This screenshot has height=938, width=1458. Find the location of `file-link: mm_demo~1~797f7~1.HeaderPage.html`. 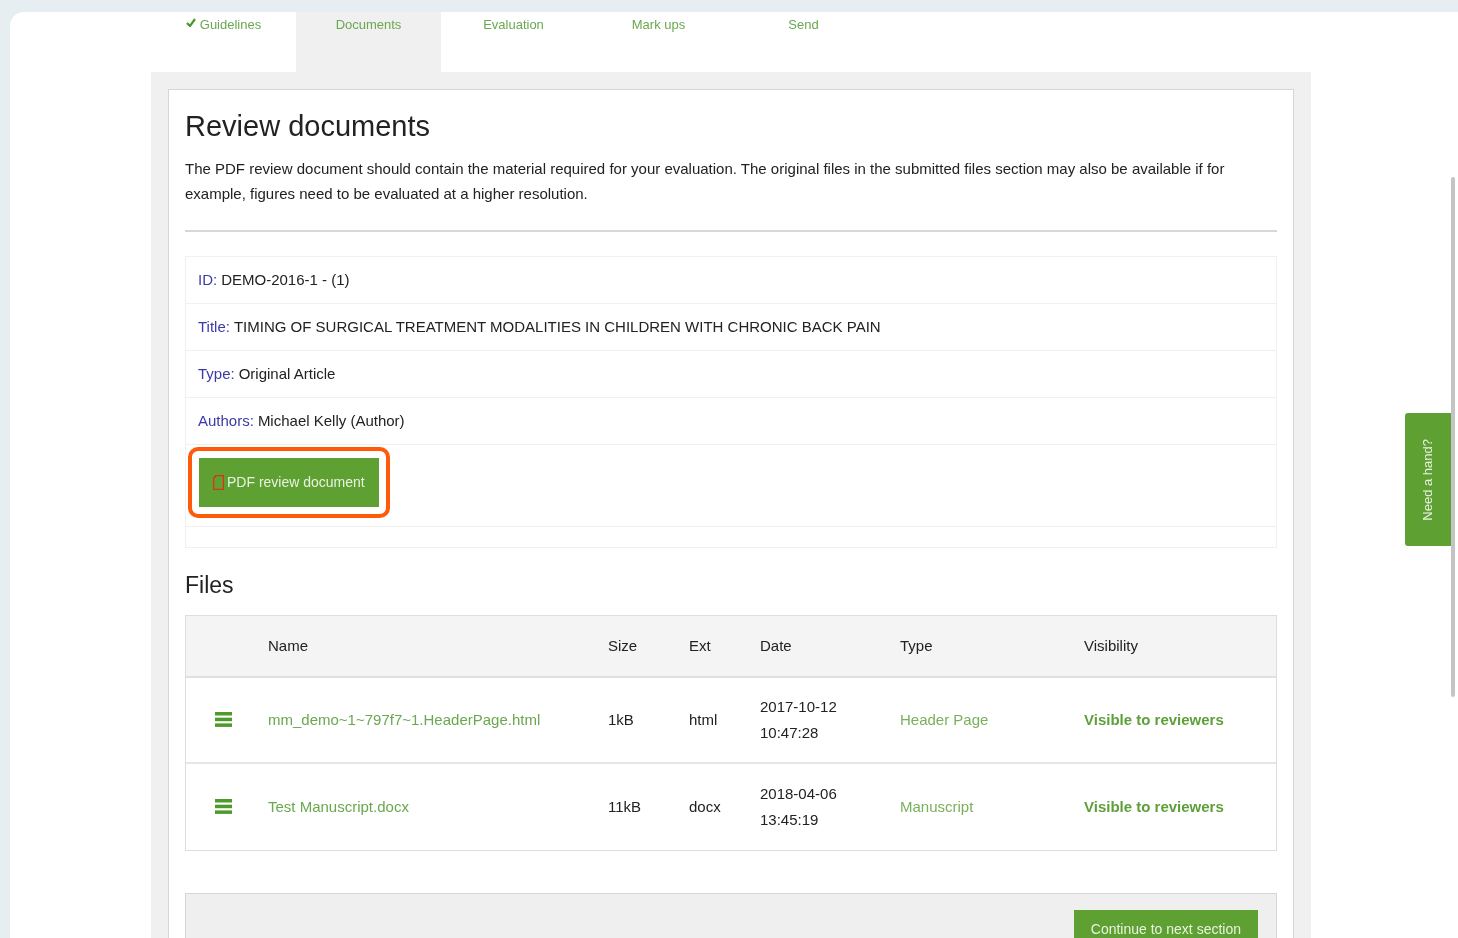

file-link: mm_demo~1~797f7~1.HeaderPage.html is located at coordinates (404, 719).